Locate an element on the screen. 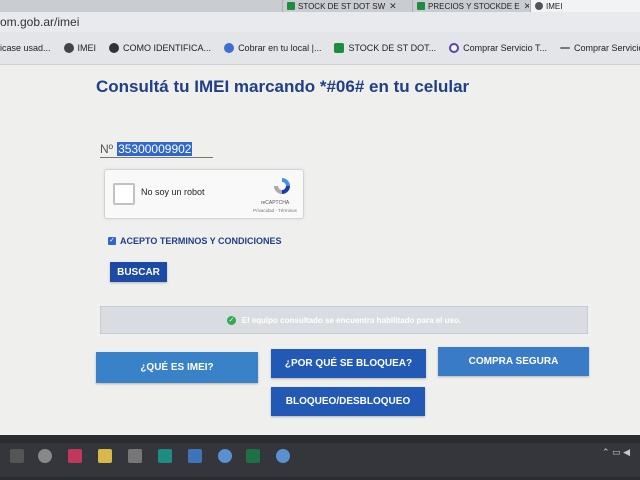 Image resolution: width=640 pixels, height=480 pixels. tab-label: PRECIOS Y STOCKDE E is located at coordinates (474, 6).